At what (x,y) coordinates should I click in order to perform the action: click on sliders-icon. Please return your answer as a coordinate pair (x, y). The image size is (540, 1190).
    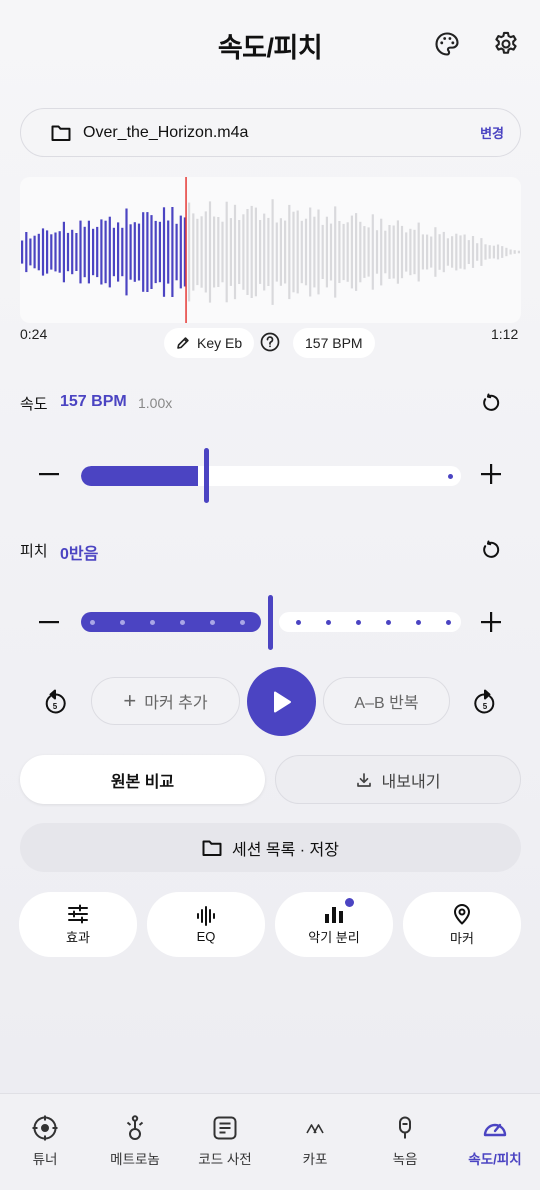
    Looking at the image, I should click on (78, 913).